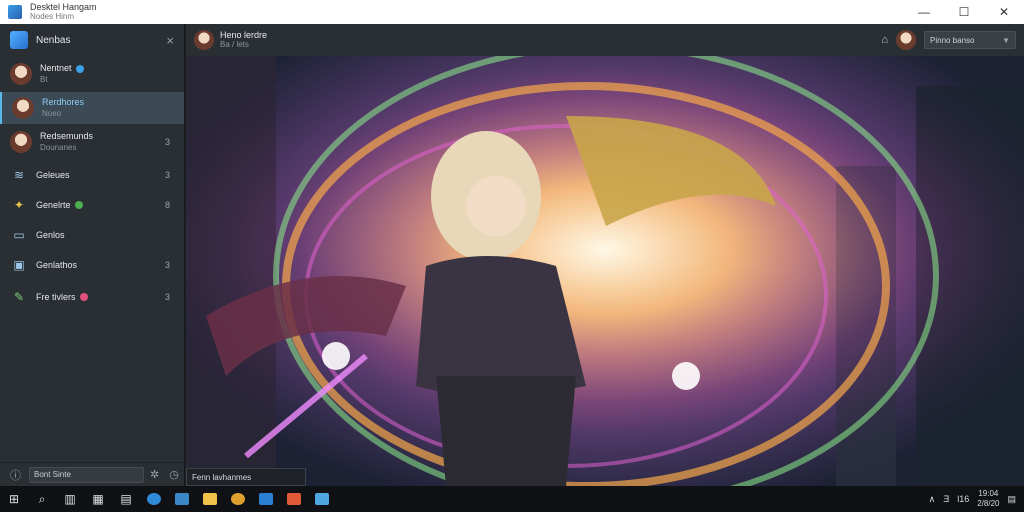 The height and width of the screenshot is (512, 1024). I want to click on sidebar-item-label: Rerdhores, so click(63, 102).